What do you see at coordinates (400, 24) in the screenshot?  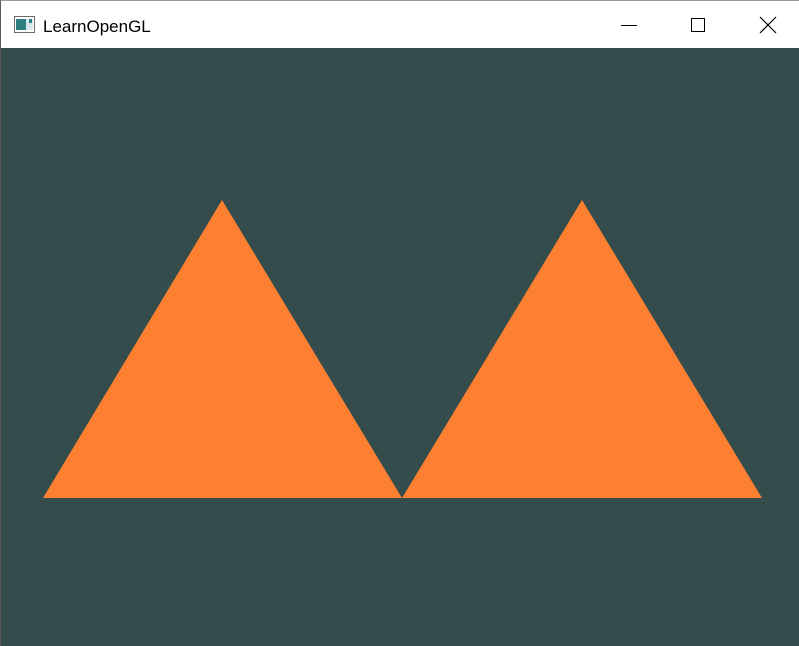 I see `title-bar: LearnOpenGL` at bounding box center [400, 24].